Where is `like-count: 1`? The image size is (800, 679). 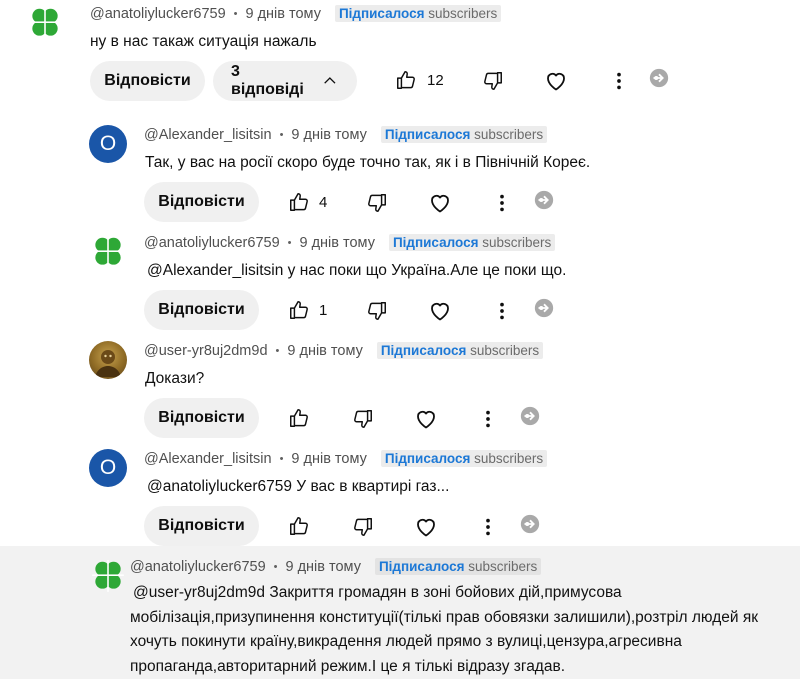 like-count: 1 is located at coordinates (323, 310).